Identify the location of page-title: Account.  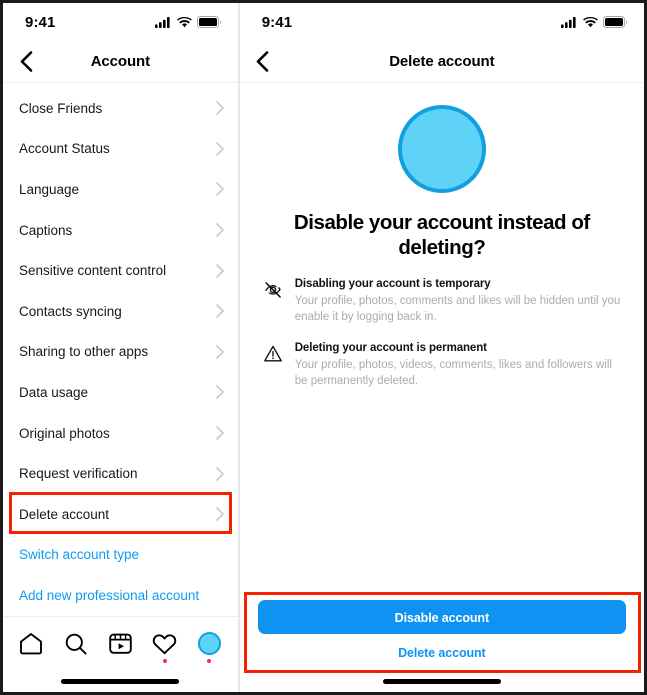
(120, 61).